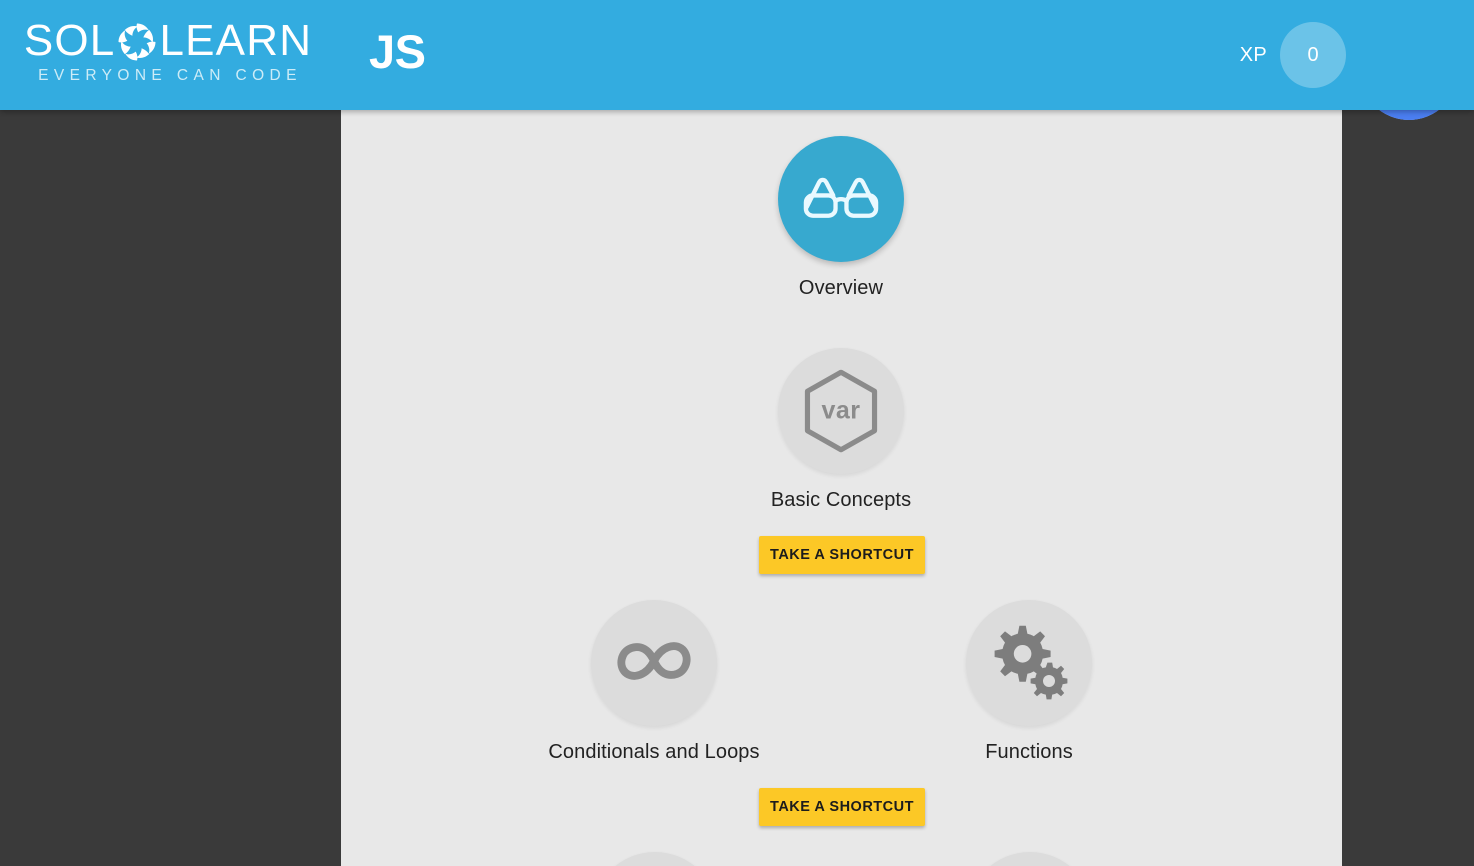  What do you see at coordinates (737, 55) in the screenshot?
I see `app-header: SOL LEARN EVERYONE CAN CODE JS XP 0` at bounding box center [737, 55].